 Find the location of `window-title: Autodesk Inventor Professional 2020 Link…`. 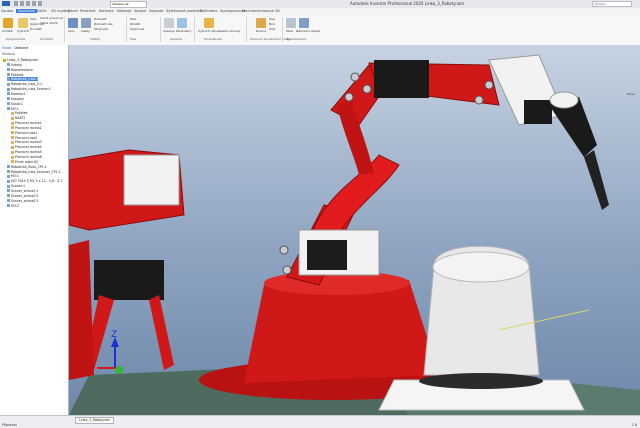

window-title: Autodesk Inventor Professional 2020 Link… is located at coordinates (407, 3).